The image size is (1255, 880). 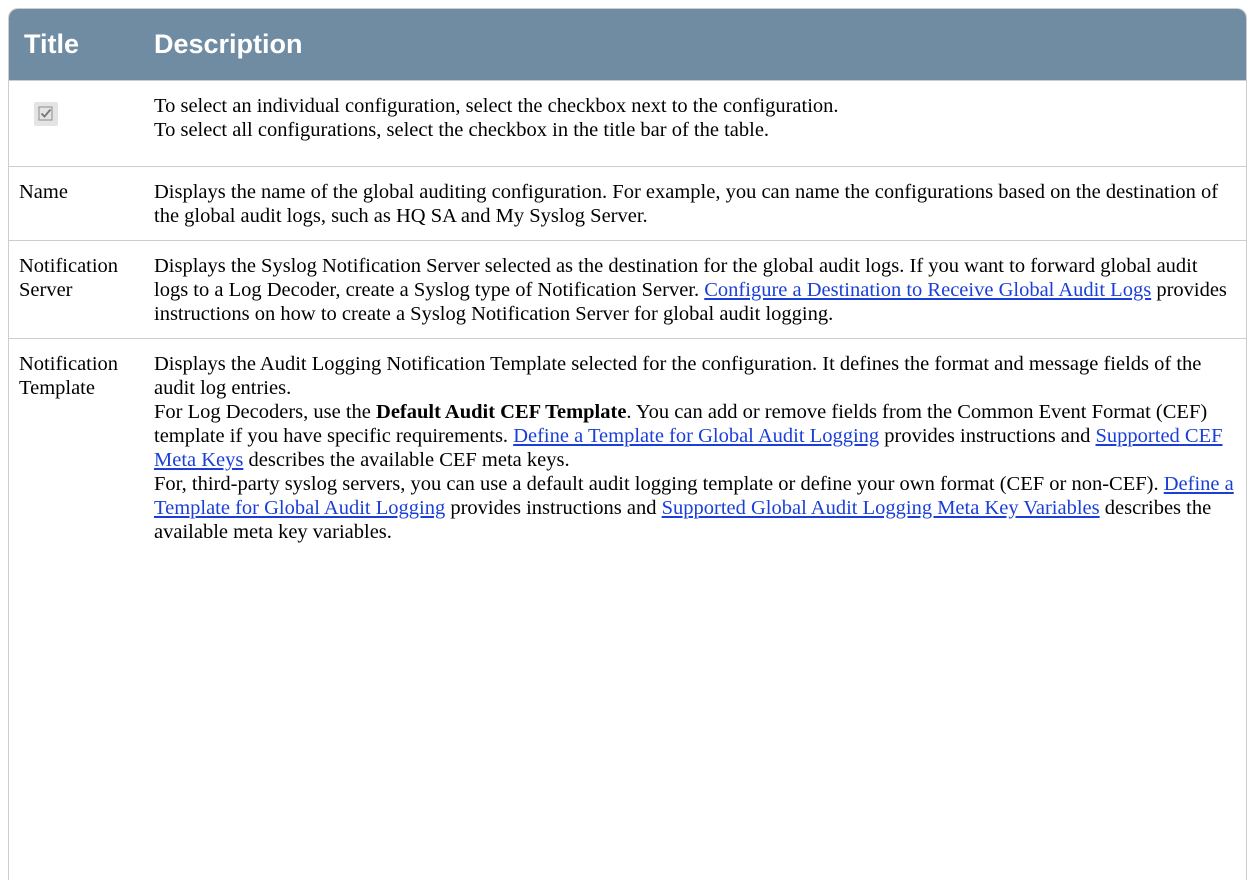 What do you see at coordinates (501, 411) in the screenshot?
I see `template-name-bold: Default Audit CEF Template` at bounding box center [501, 411].